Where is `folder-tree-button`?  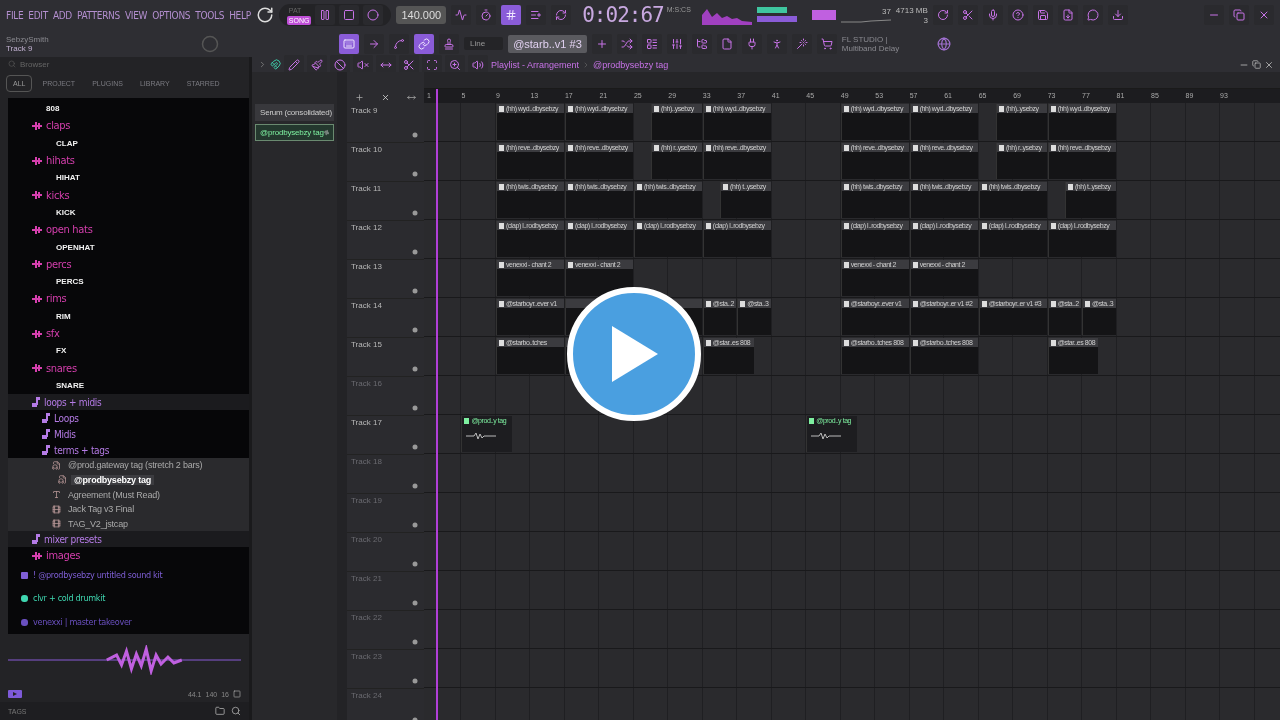
folder-tree-button is located at coordinates (701, 43).